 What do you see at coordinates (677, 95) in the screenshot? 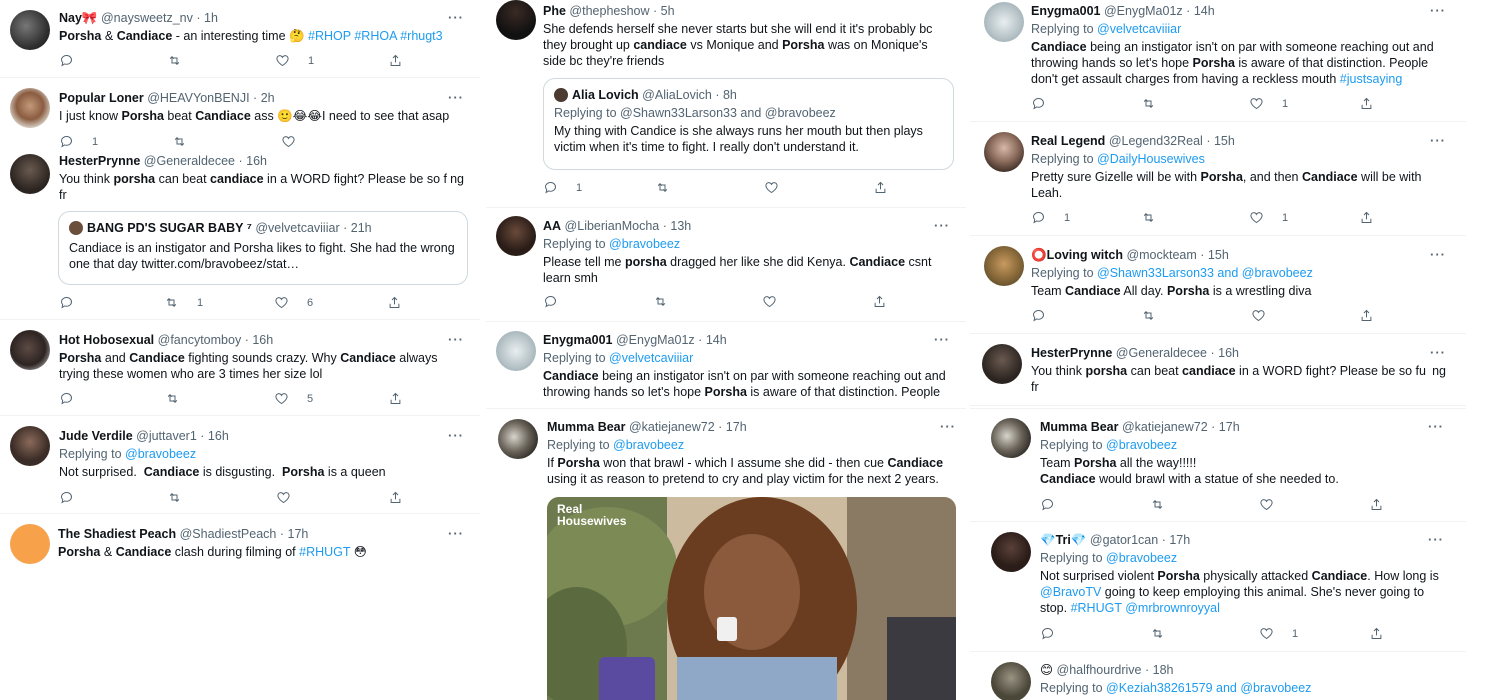
I see `author-handle: @AliaLovich` at bounding box center [677, 95].